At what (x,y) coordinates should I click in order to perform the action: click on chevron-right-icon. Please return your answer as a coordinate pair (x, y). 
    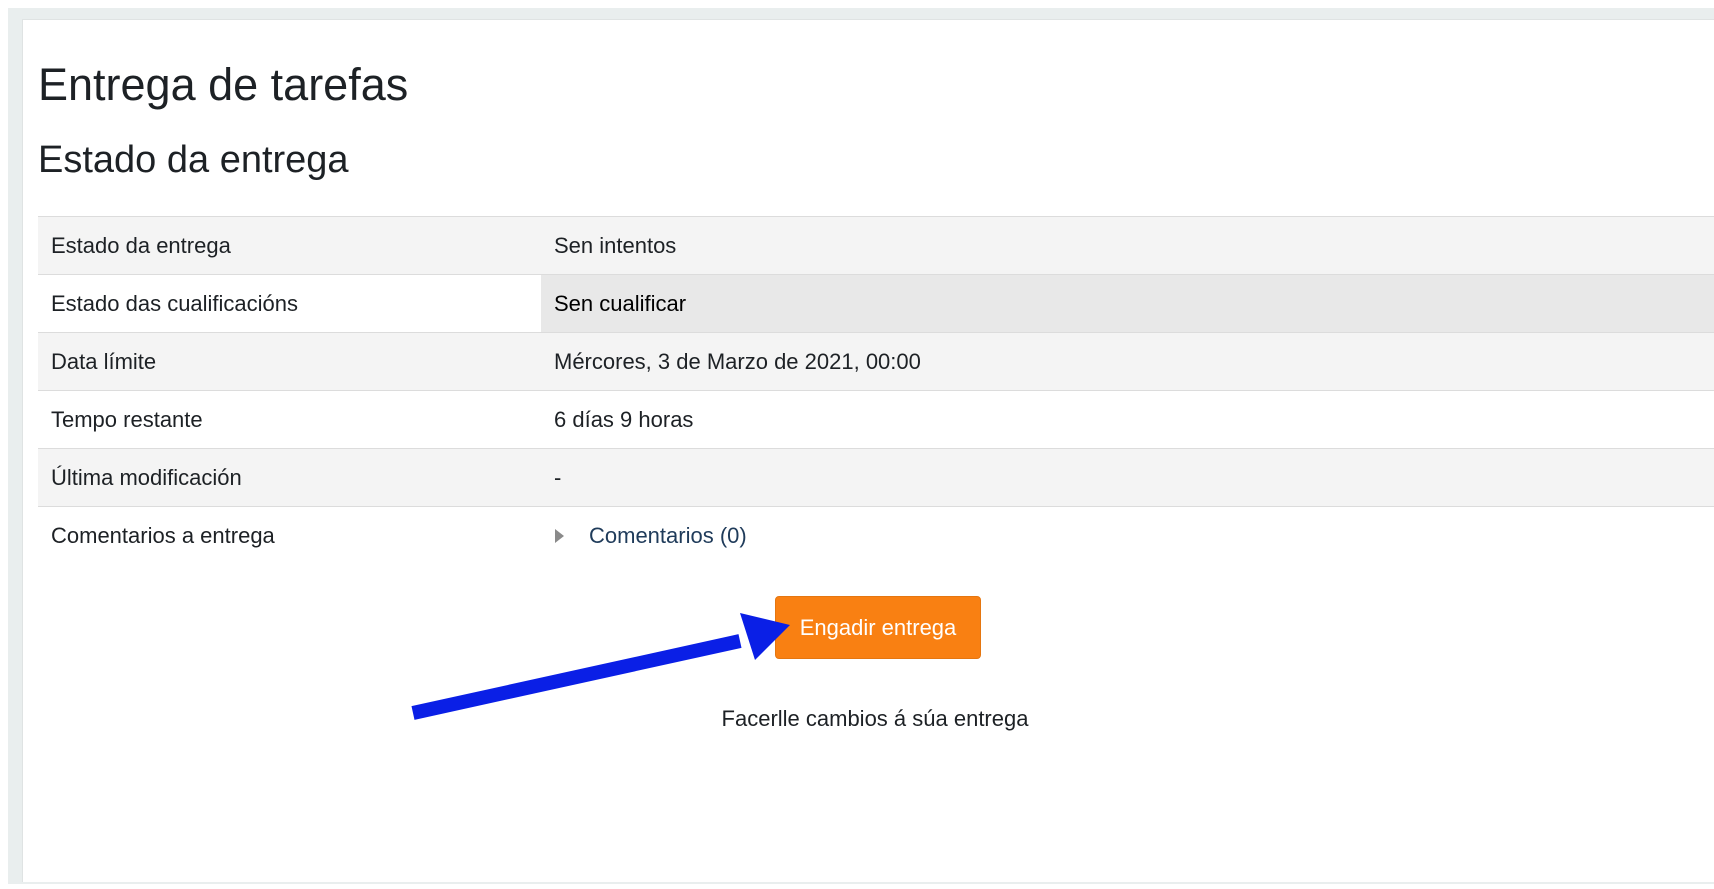
    Looking at the image, I should click on (559, 535).